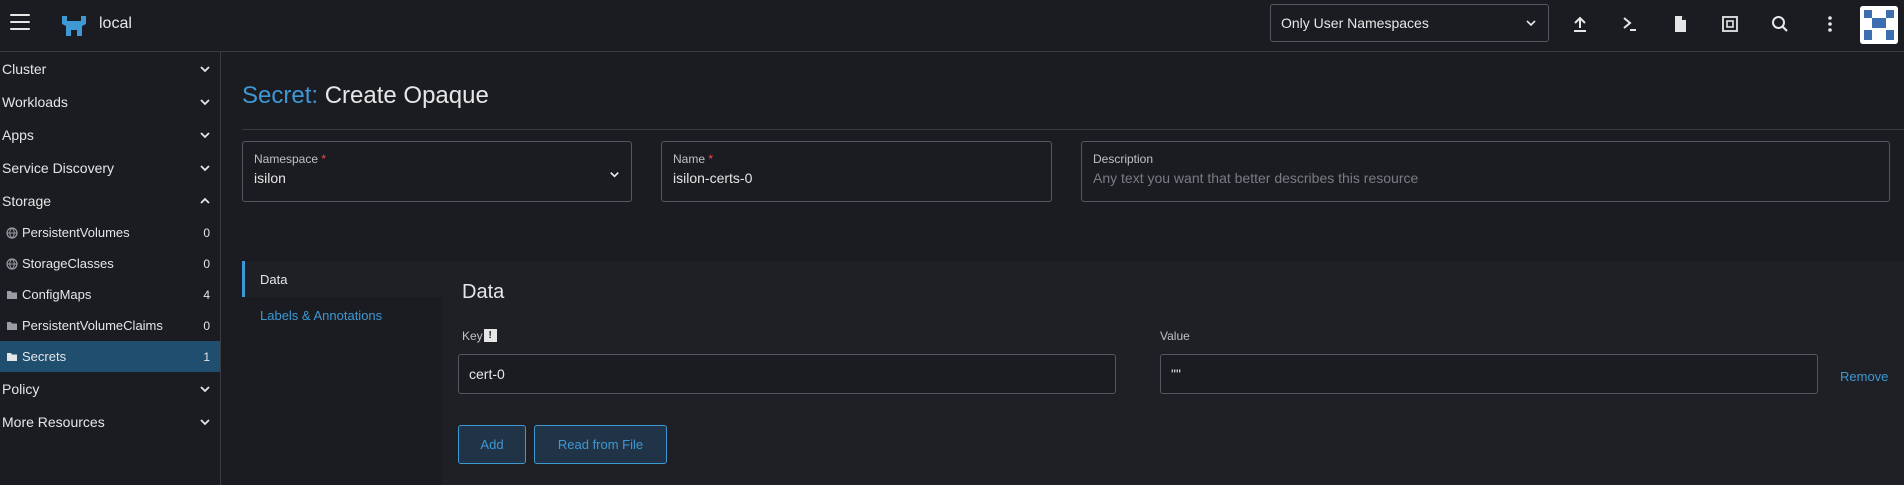 The image size is (1904, 485). I want to click on menu-icon, so click(20, 23).